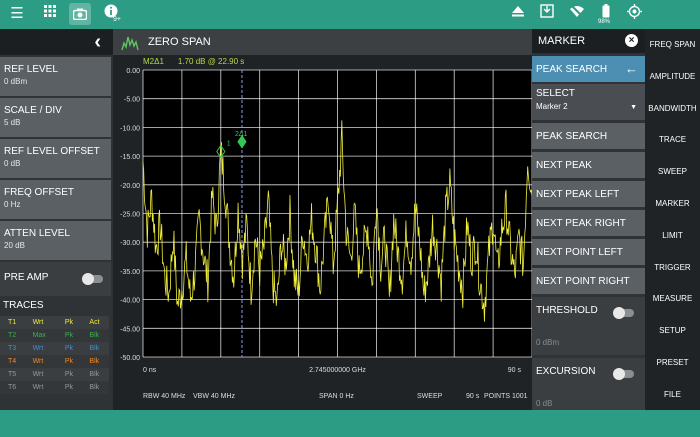 This screenshot has height=437, width=700. What do you see at coordinates (241, 134) in the screenshot?
I see `marker-label: 2Δ1` at bounding box center [241, 134].